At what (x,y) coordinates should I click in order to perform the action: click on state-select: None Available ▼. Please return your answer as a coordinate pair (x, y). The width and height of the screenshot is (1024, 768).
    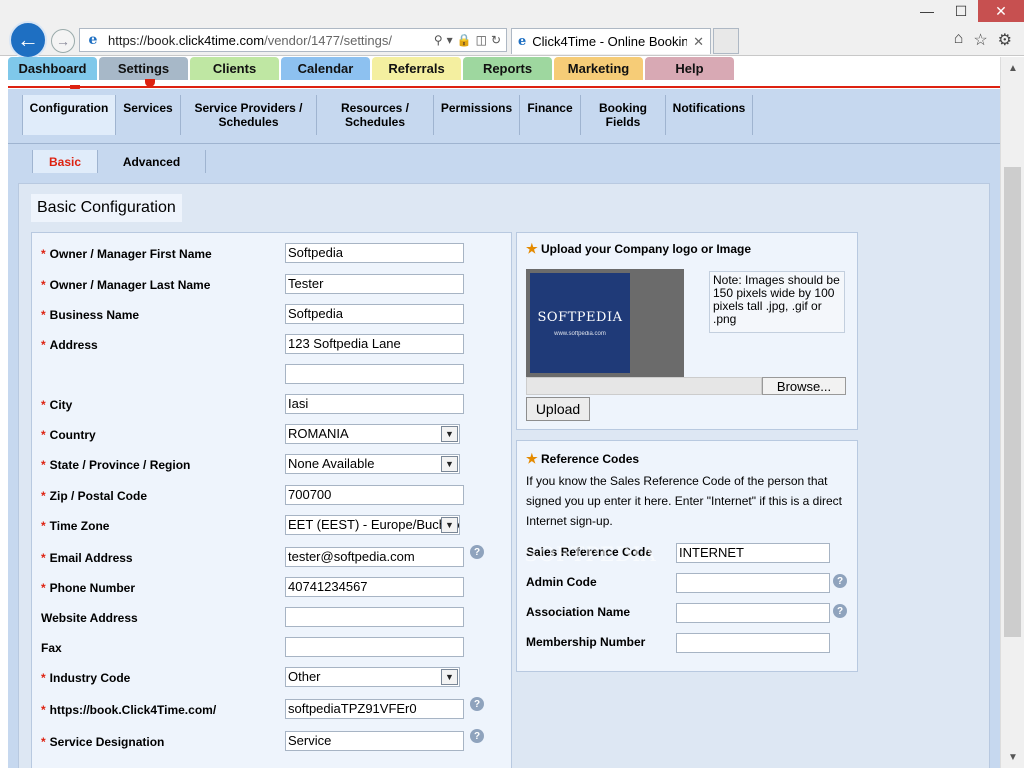
    Looking at the image, I should click on (372, 464).